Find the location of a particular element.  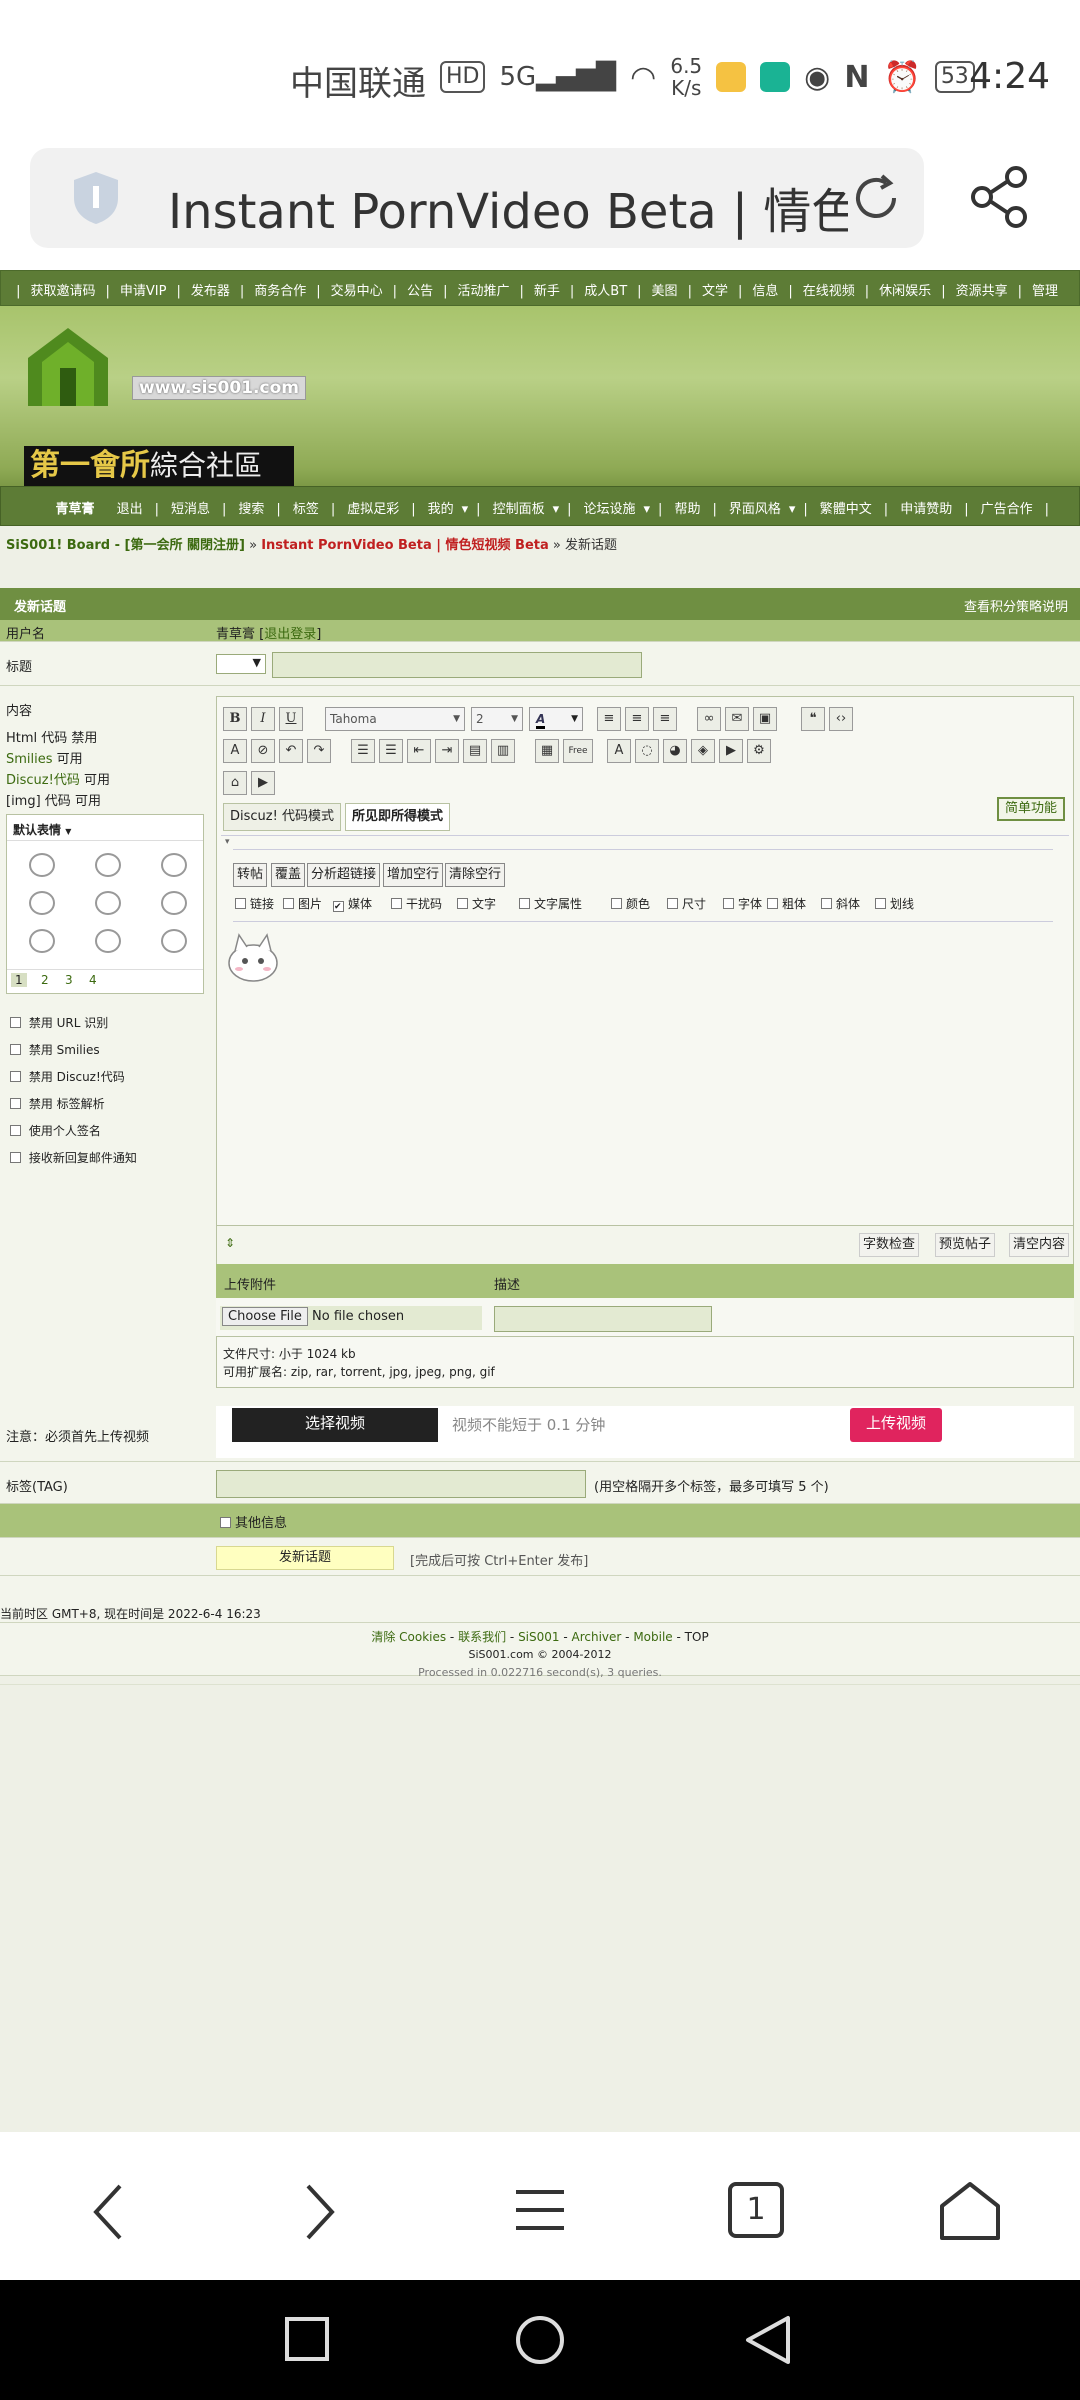

other-info-row: 其他信息 is located at coordinates (540, 1521).